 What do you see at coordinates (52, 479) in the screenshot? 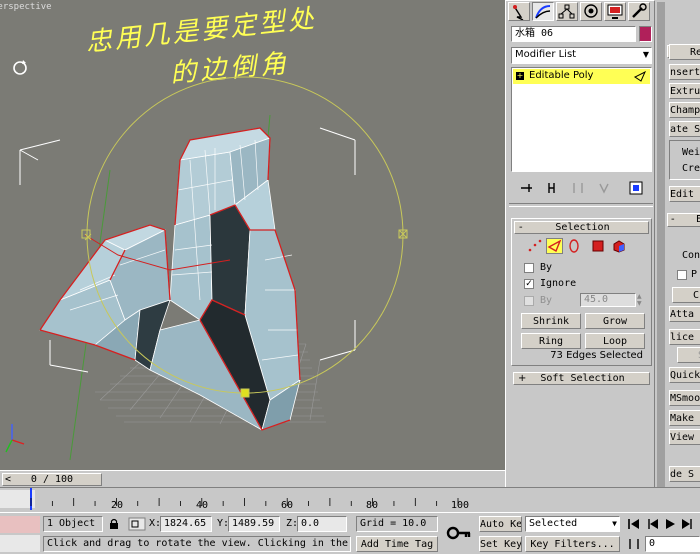
I see `time-slider-thumb: < 0 / 100` at bounding box center [52, 479].